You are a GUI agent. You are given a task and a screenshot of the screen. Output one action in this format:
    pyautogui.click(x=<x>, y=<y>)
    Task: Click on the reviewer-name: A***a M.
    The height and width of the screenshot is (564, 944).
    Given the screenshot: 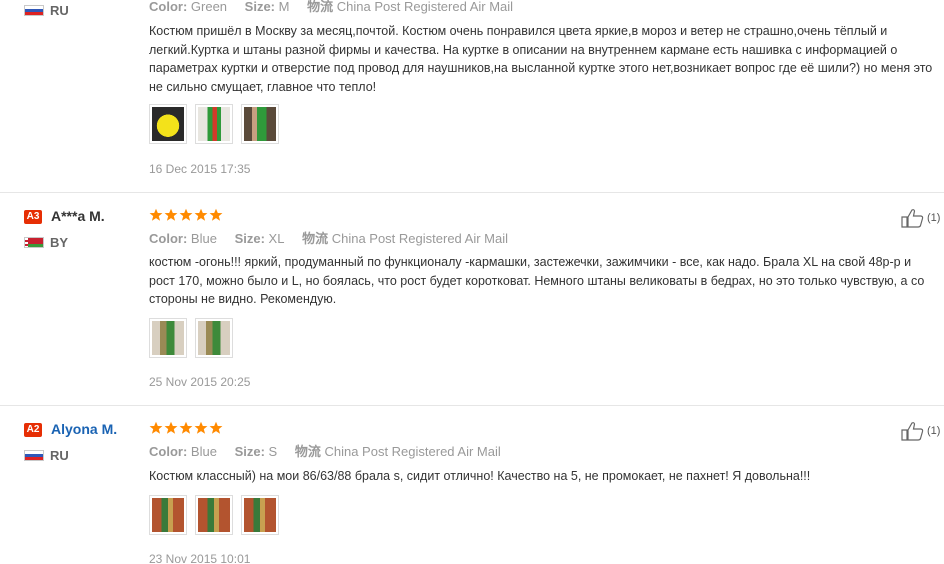 What is the action you would take?
    pyautogui.click(x=78, y=216)
    